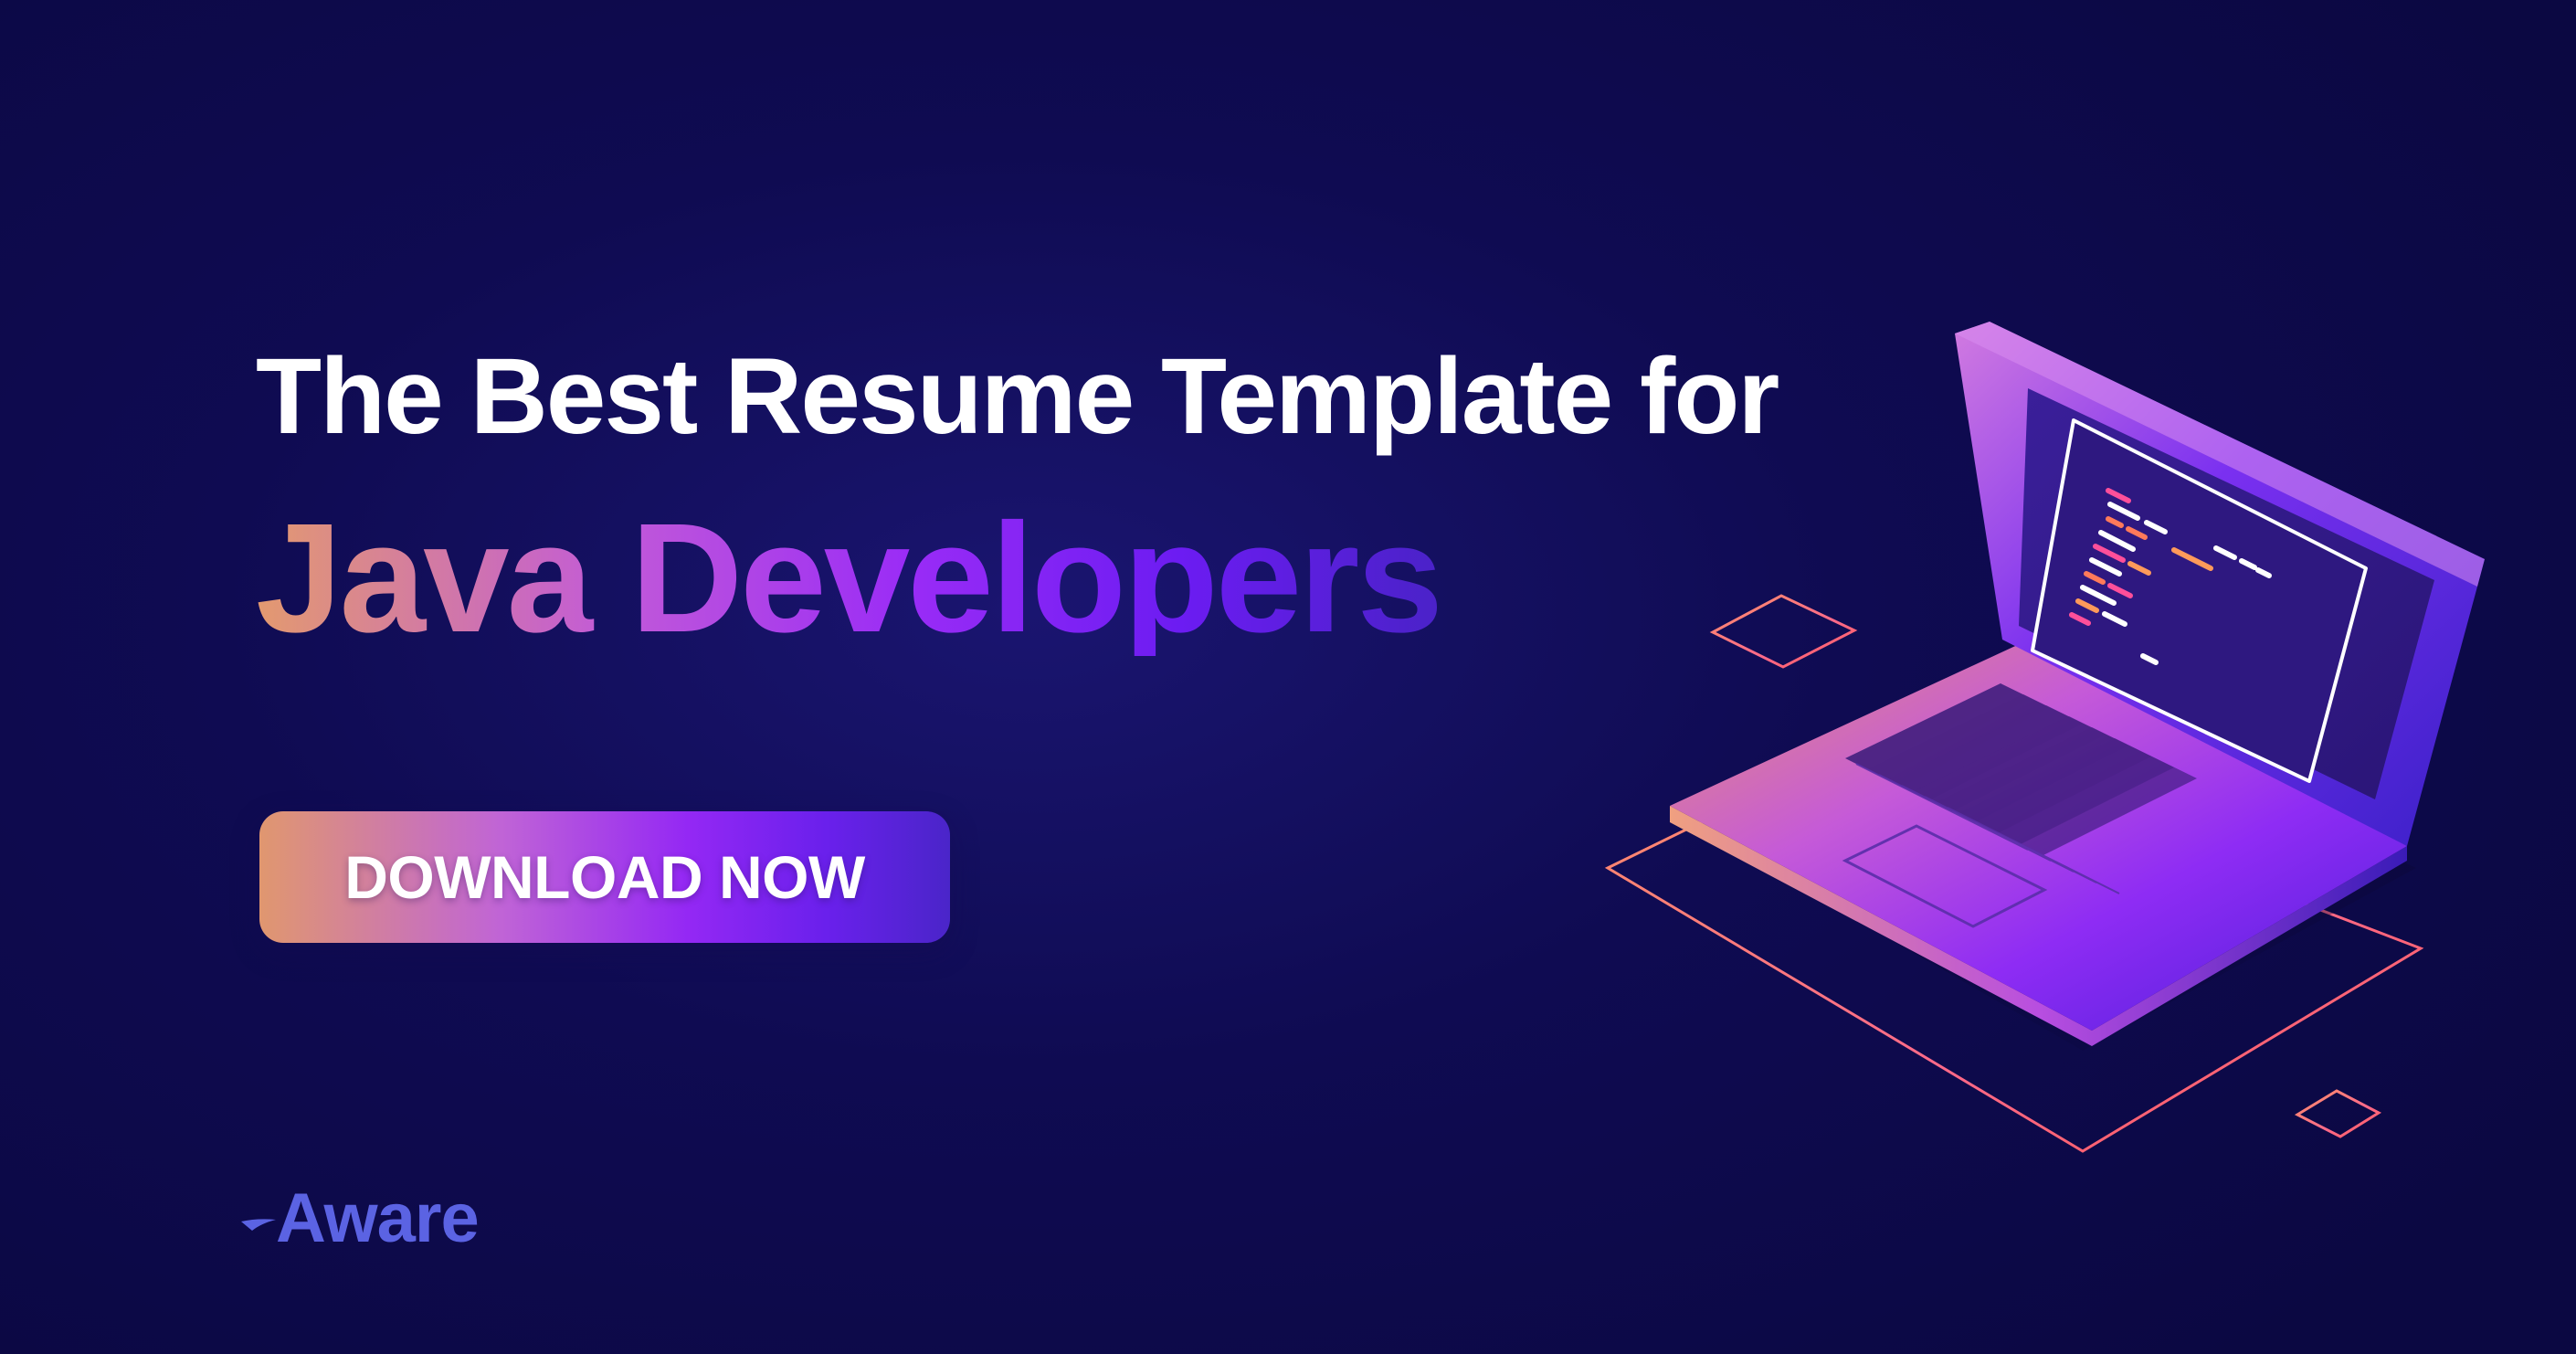 The image size is (2576, 1354). Describe the element at coordinates (850, 578) in the screenshot. I see `headline-line-2: Java Developers` at that location.